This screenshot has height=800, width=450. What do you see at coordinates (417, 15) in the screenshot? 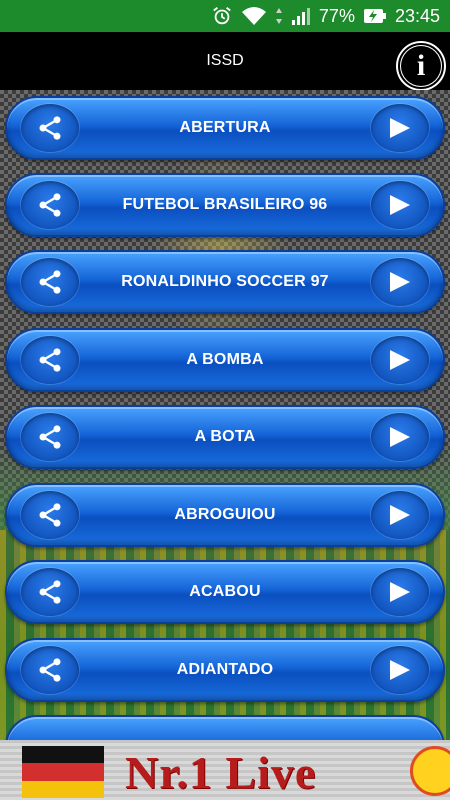
I see `clock: 23:45` at bounding box center [417, 15].